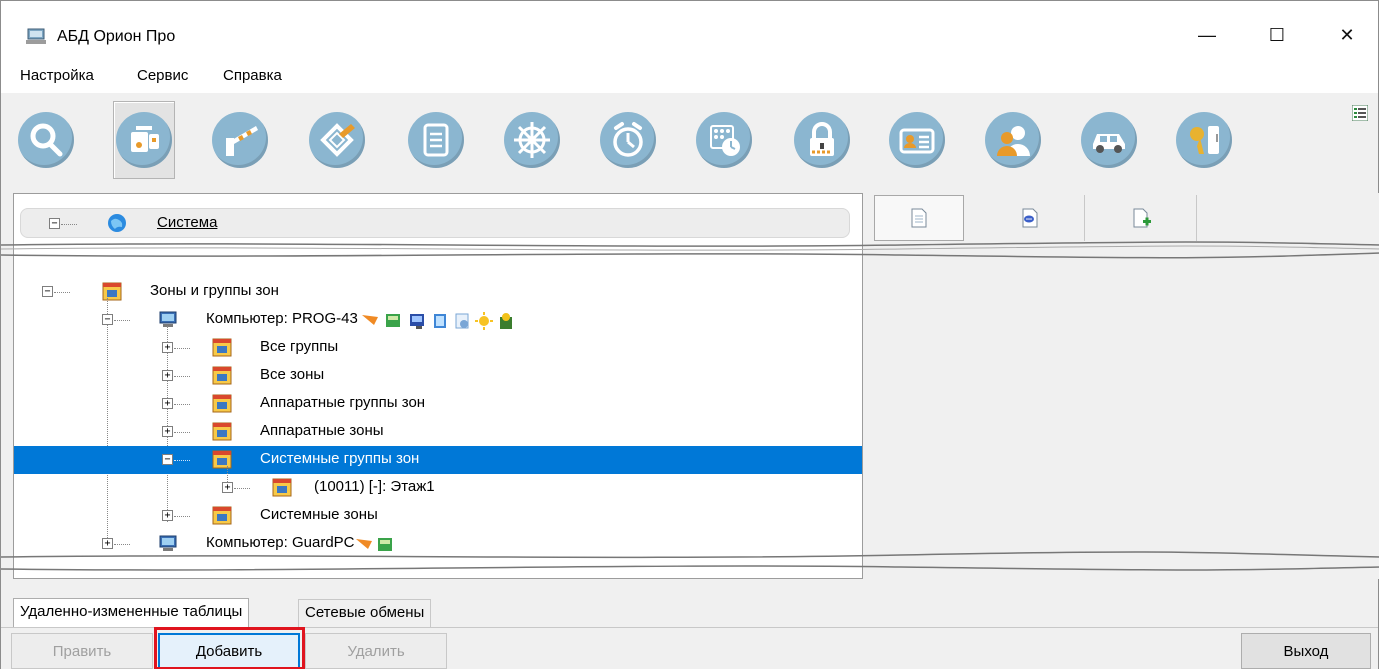 This screenshot has height=669, width=1379. I want to click on toolbar-barrier-button, so click(240, 140).